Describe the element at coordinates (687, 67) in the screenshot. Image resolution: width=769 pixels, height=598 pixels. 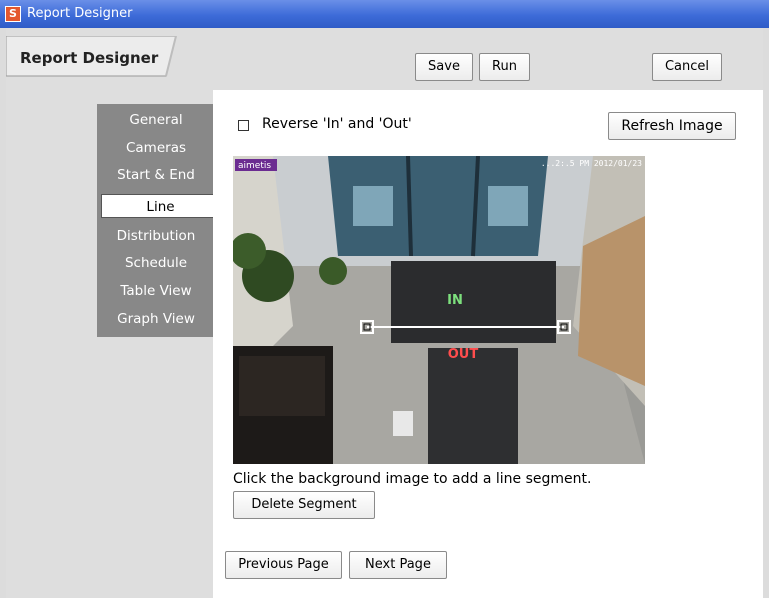
I see `cancel-button: Cancel` at that location.